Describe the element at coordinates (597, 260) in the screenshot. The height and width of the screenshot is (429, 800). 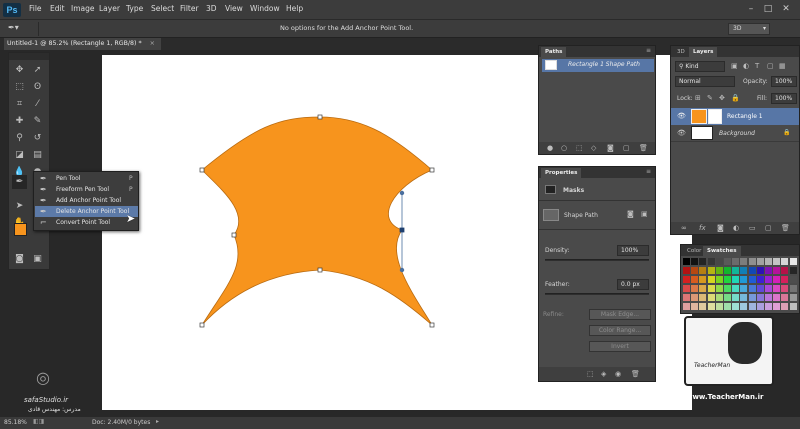
I see `density-slider` at that location.